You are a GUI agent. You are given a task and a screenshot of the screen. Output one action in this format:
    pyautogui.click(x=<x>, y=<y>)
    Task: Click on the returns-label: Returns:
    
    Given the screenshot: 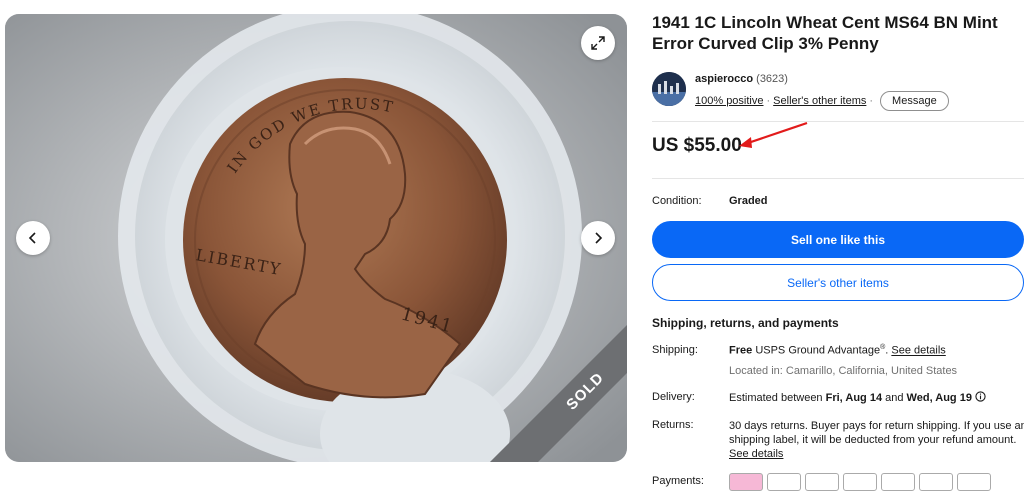 What is the action you would take?
    pyautogui.click(x=673, y=425)
    